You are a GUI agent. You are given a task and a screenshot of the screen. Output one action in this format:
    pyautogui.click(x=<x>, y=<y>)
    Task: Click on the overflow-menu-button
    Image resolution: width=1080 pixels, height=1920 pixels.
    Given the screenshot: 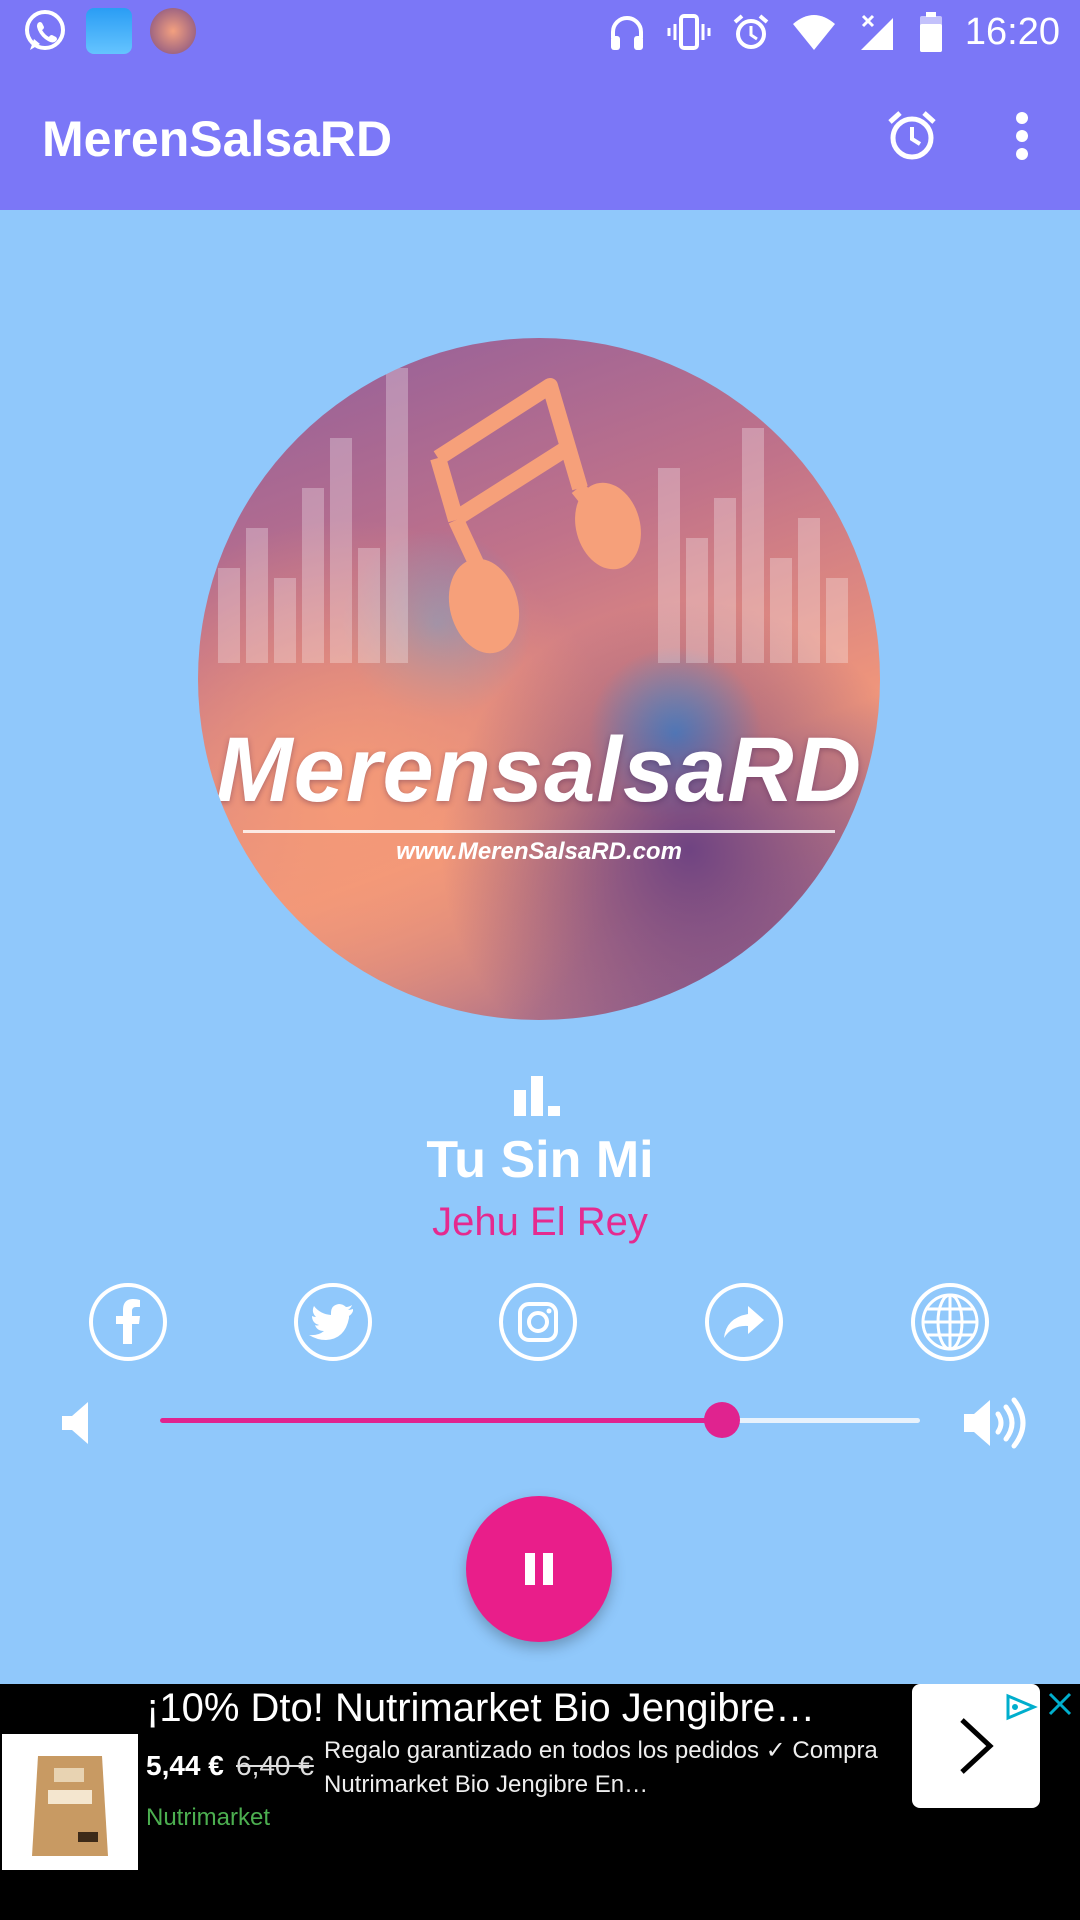 What is the action you would take?
    pyautogui.click(x=1022, y=136)
    